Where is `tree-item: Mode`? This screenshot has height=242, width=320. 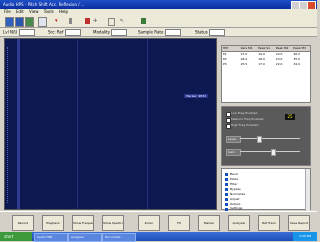
tree-item: Mode is located at coordinates (234, 179).